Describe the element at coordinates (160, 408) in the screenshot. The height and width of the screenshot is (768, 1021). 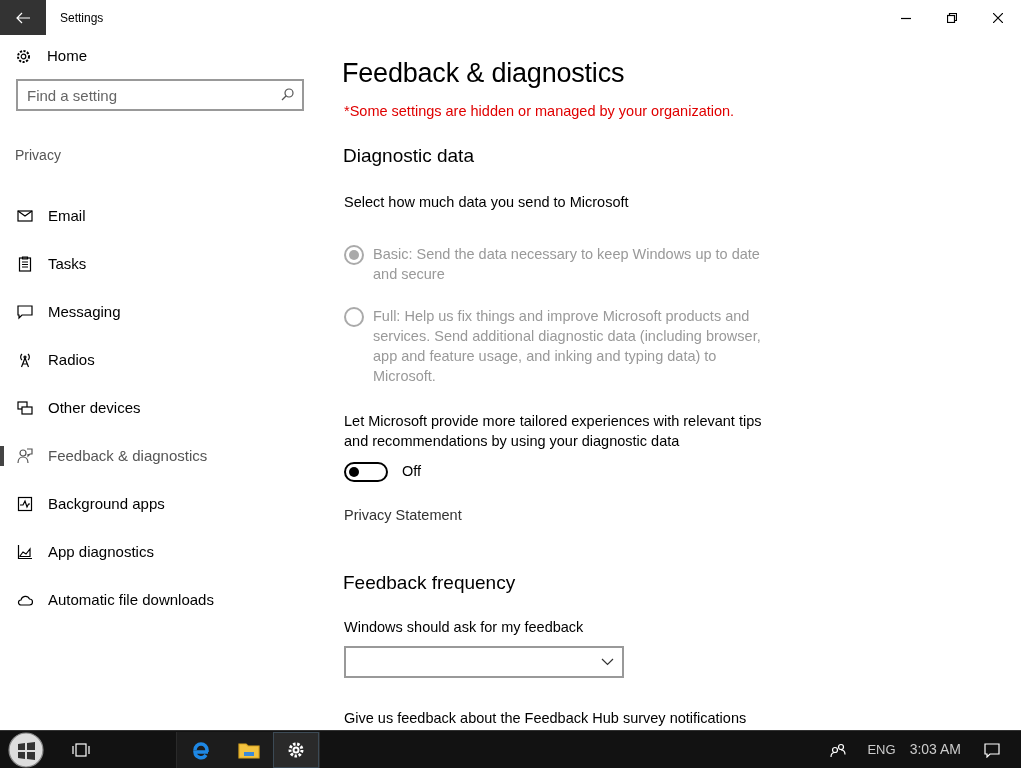
I see `sidebar-item: Other devices` at that location.